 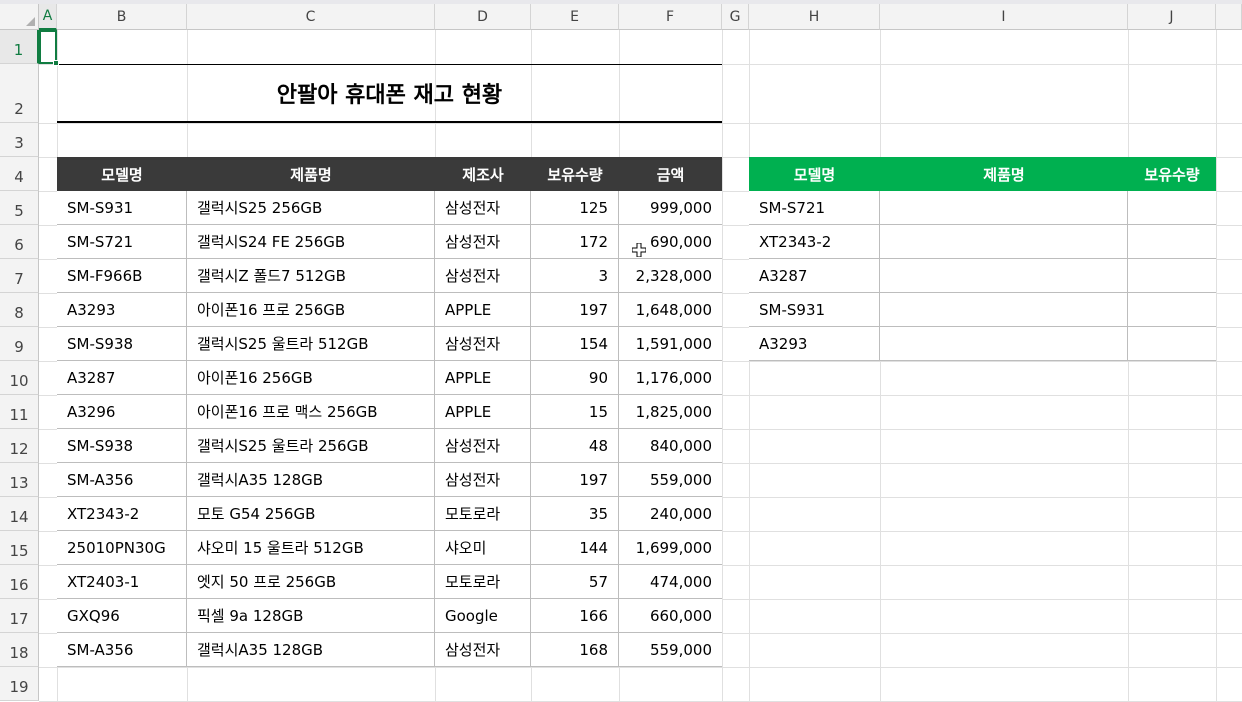 I want to click on row-header-1: 1, so click(x=19, y=47).